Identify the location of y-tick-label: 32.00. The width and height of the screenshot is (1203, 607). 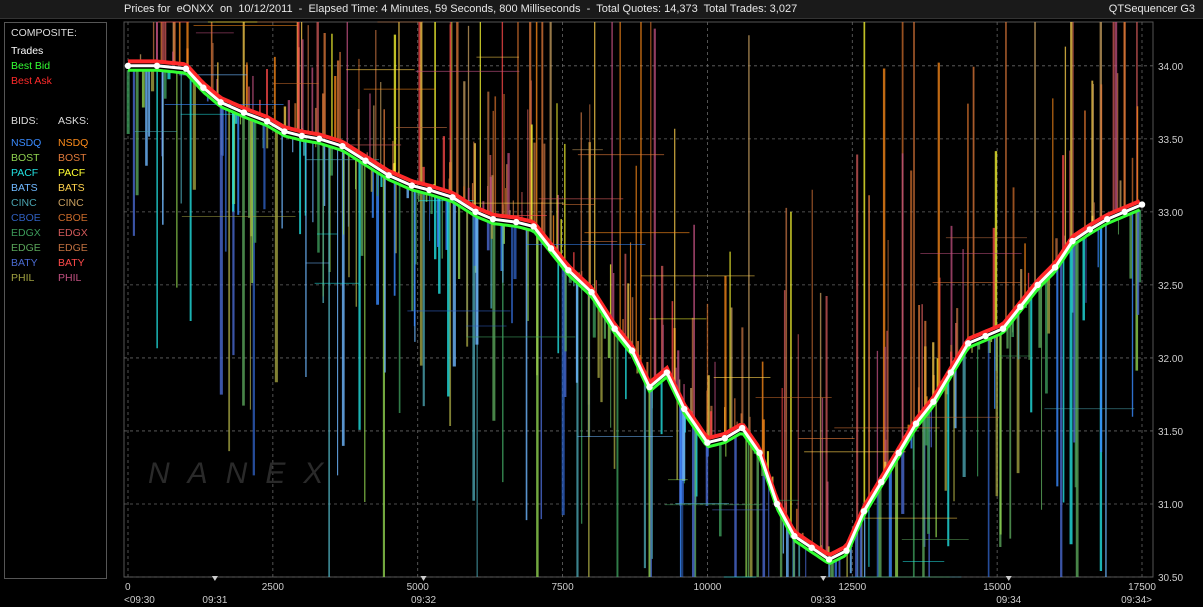
(1170, 359).